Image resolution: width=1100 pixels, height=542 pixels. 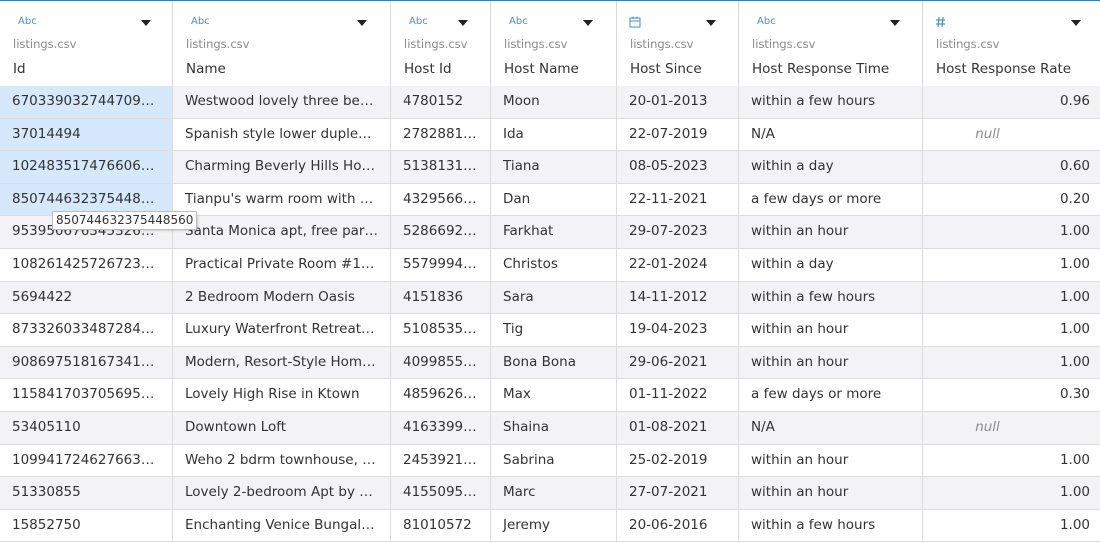 What do you see at coordinates (441, 167) in the screenshot?
I see `table-cell: 513813179` at bounding box center [441, 167].